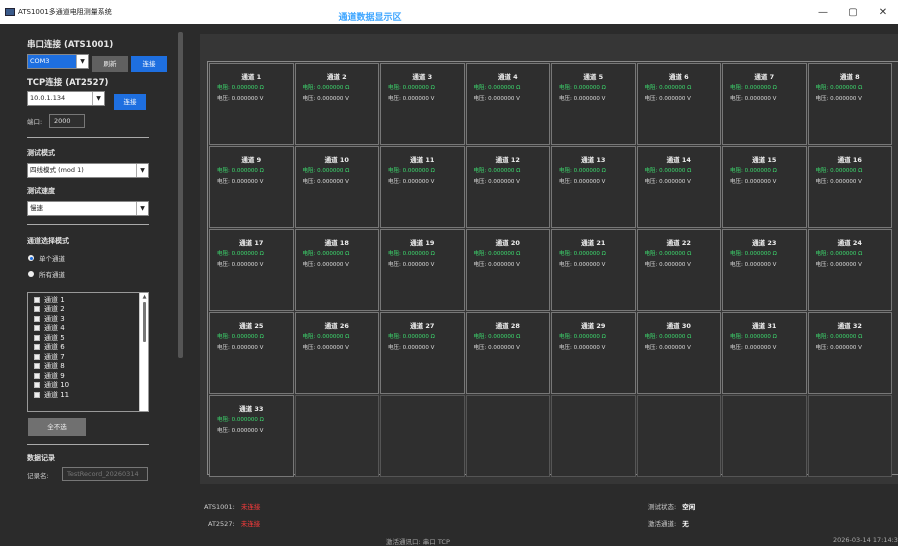 The height and width of the screenshot is (546, 898). I want to click on list-item: 通道 7, so click(88, 357).